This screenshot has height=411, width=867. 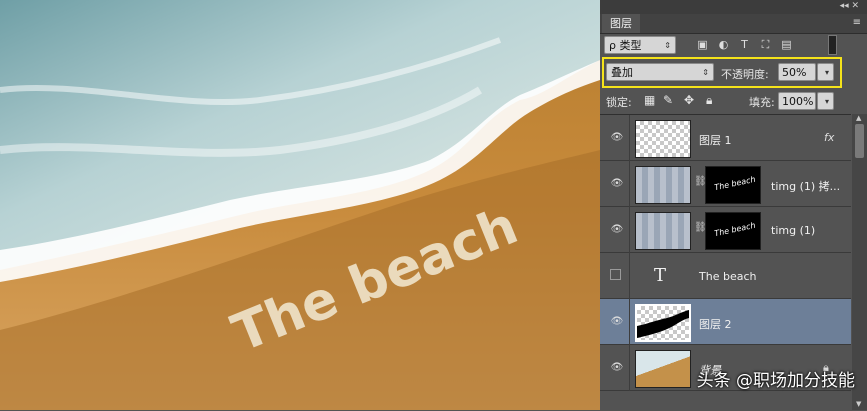 I want to click on lock-all-icon: 🔒︎, so click(x=709, y=100).